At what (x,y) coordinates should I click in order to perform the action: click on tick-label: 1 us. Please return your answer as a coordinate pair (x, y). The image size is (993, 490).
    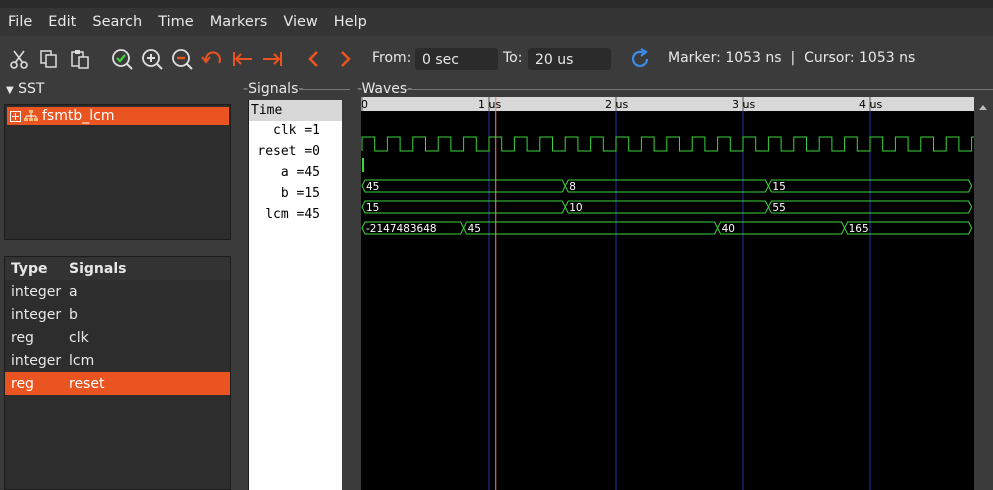
    Looking at the image, I should click on (489, 104).